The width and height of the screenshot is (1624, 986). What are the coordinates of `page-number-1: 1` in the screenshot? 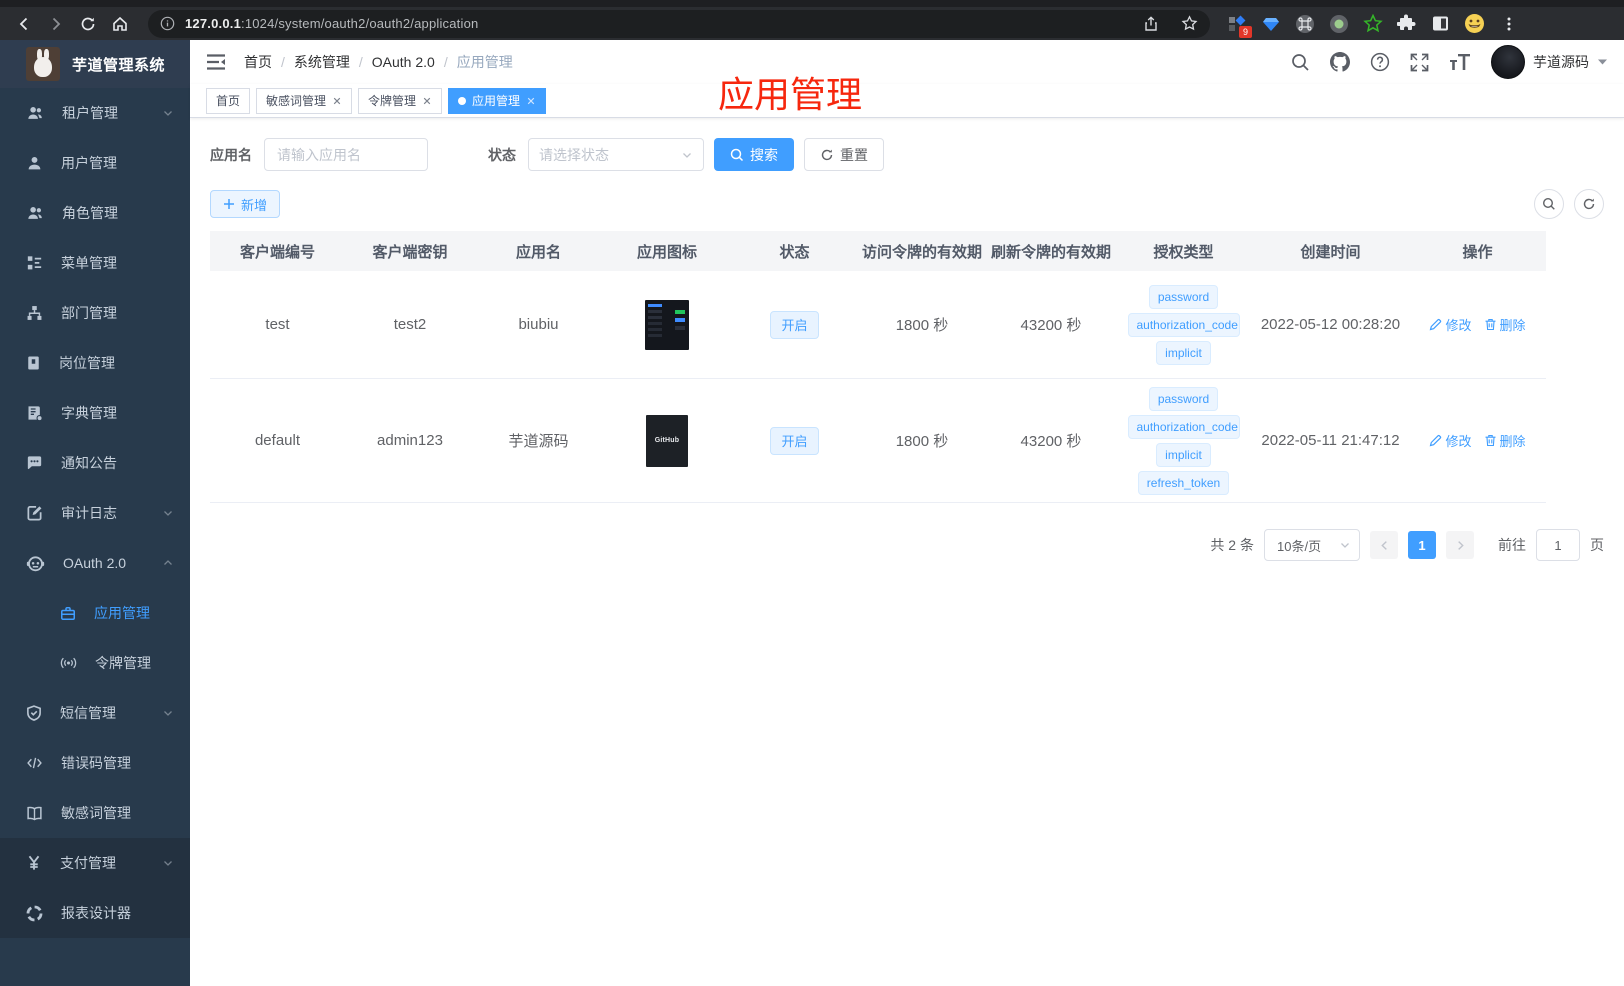 It's located at (1422, 545).